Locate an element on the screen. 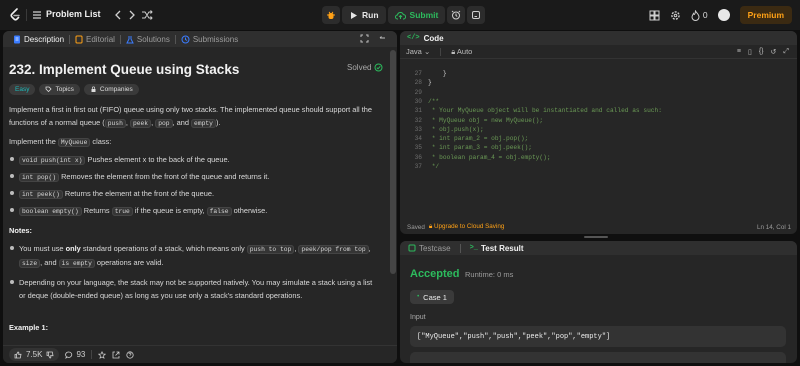  code-line: 35 * int param_3 = obj.peek(); is located at coordinates (466, 147).